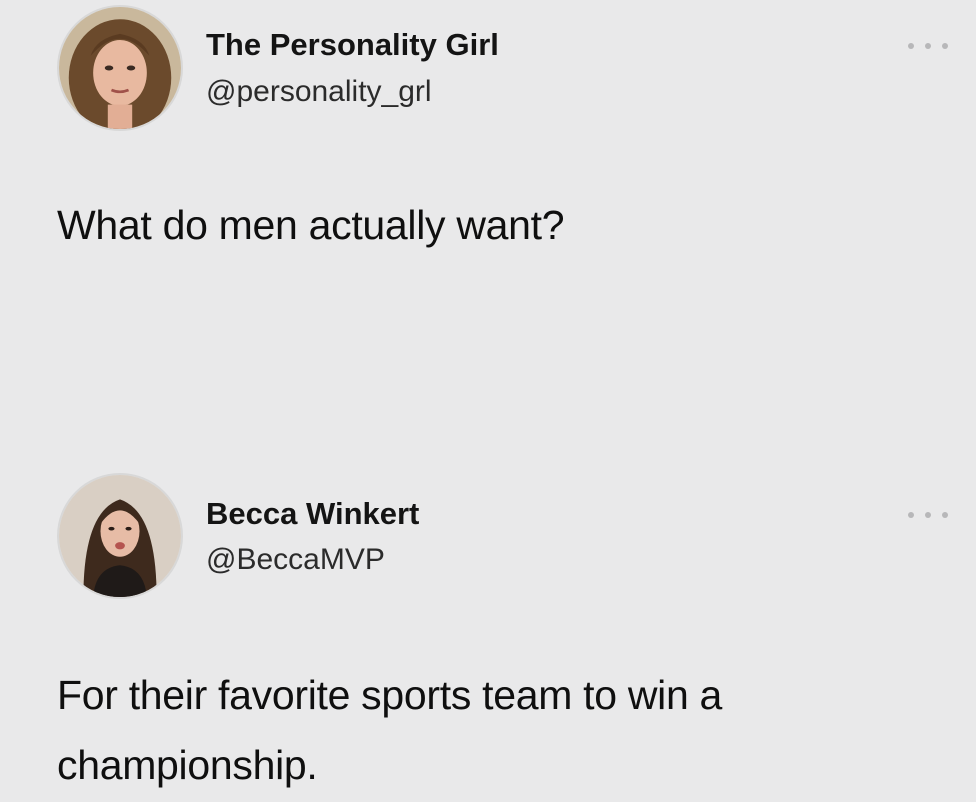 The height and width of the screenshot is (802, 976). I want to click on author-handle: @BeccaMVP, so click(295, 560).